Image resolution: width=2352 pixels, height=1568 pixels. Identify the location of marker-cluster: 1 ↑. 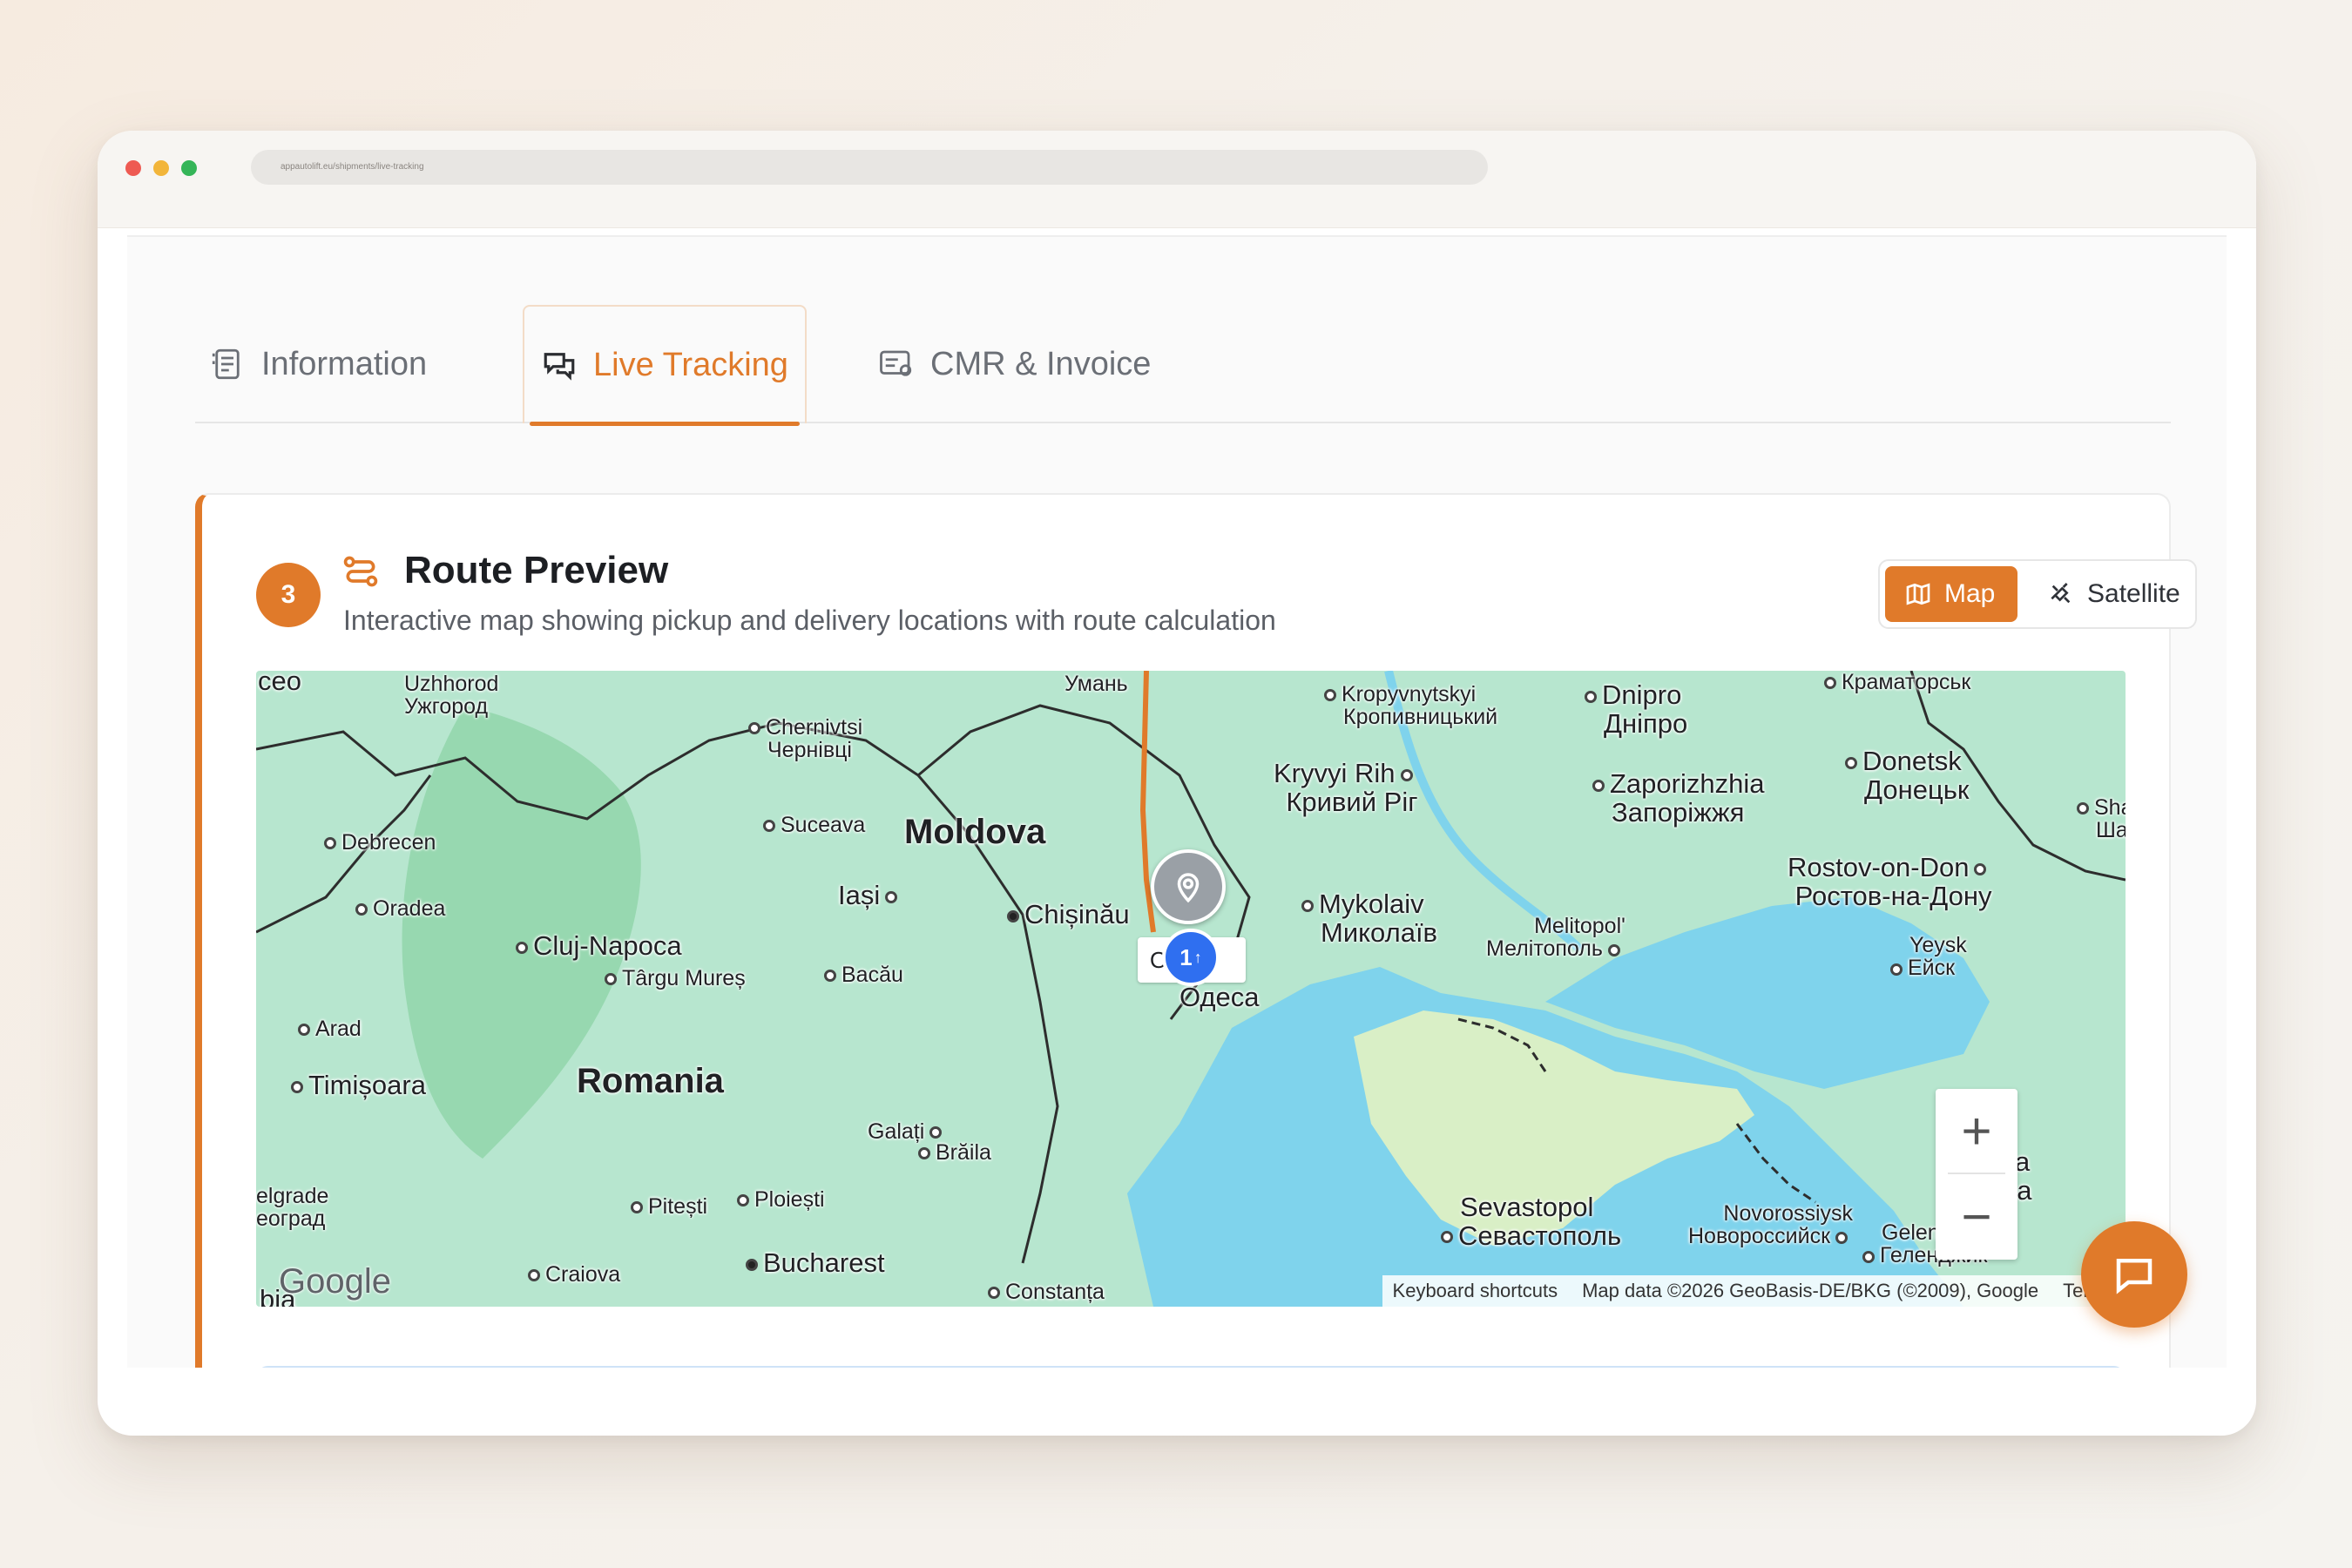
(1191, 957).